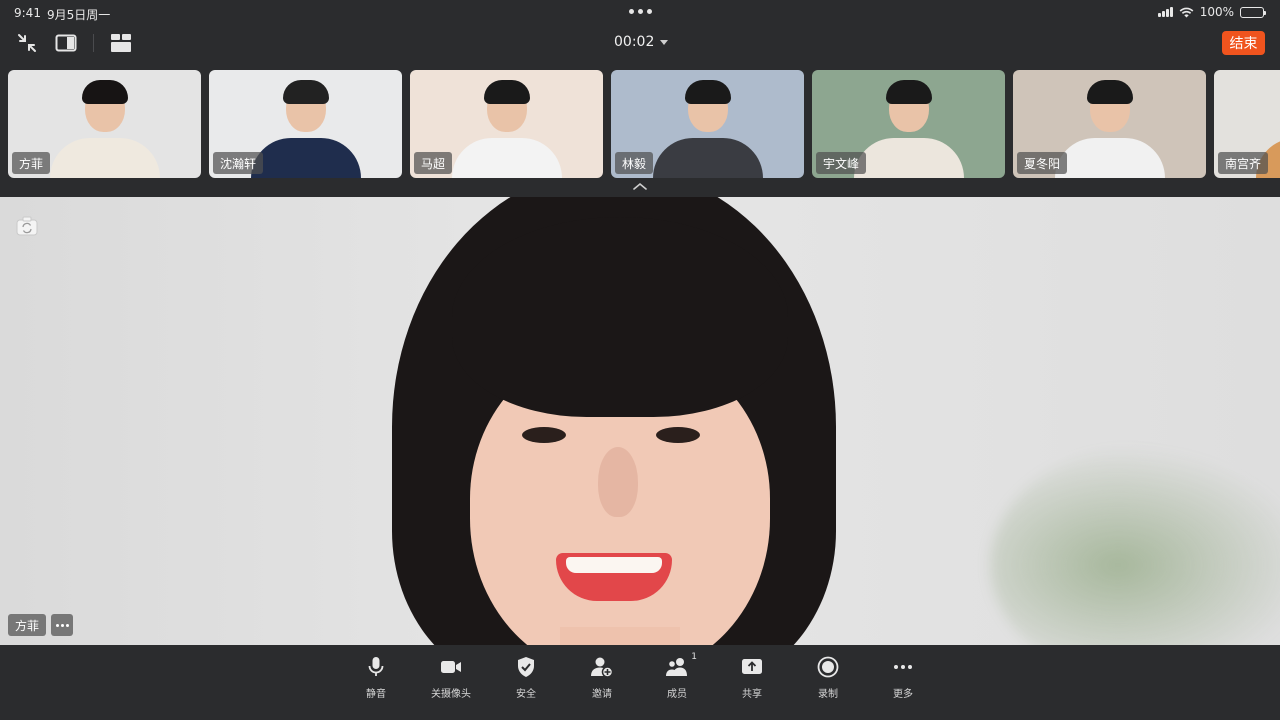  I want to click on gallery-layout-icon, so click(121, 43).